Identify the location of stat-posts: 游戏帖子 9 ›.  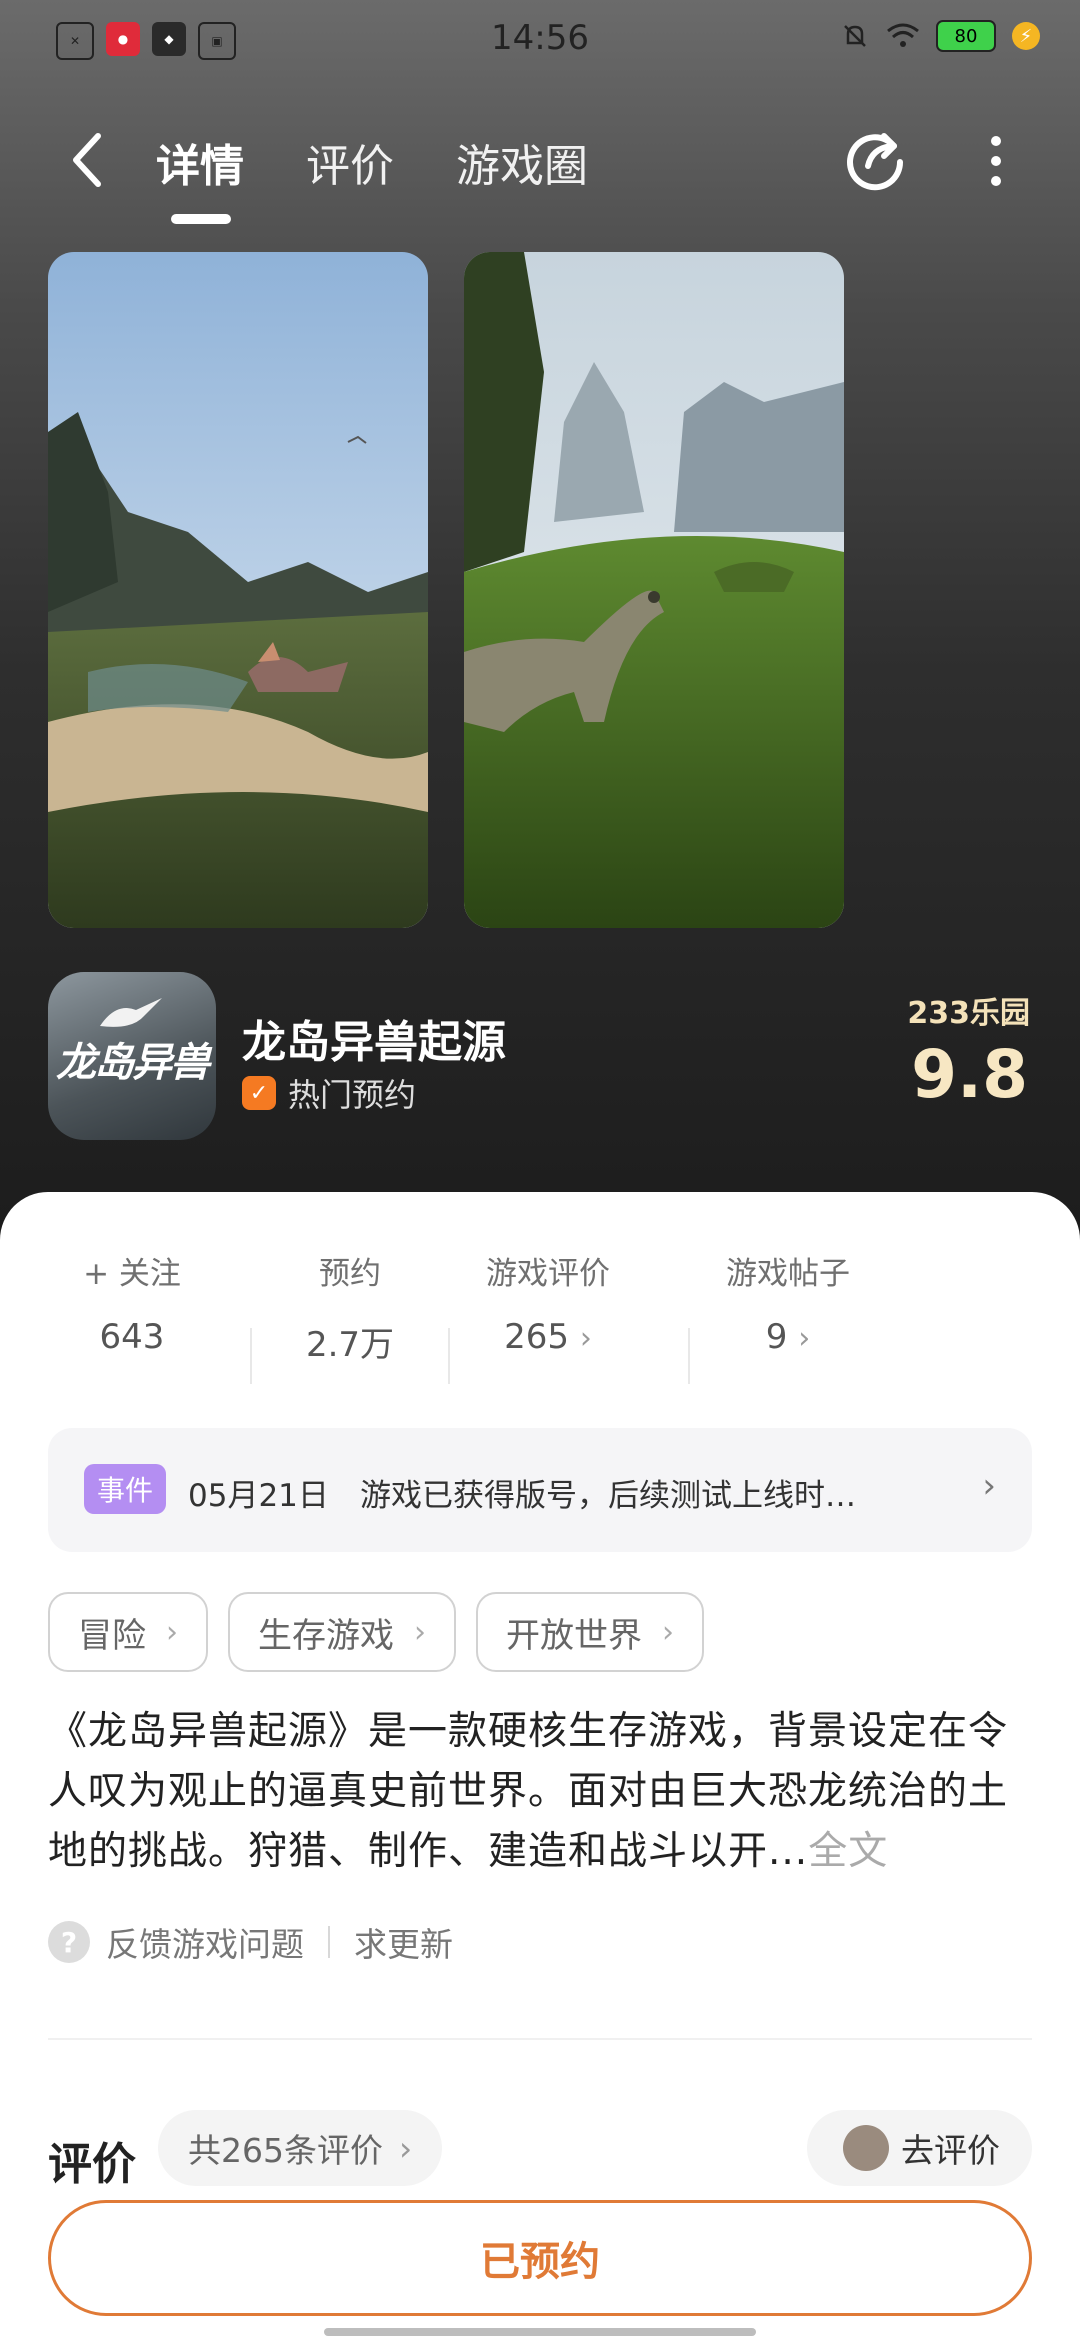
(788, 1302).